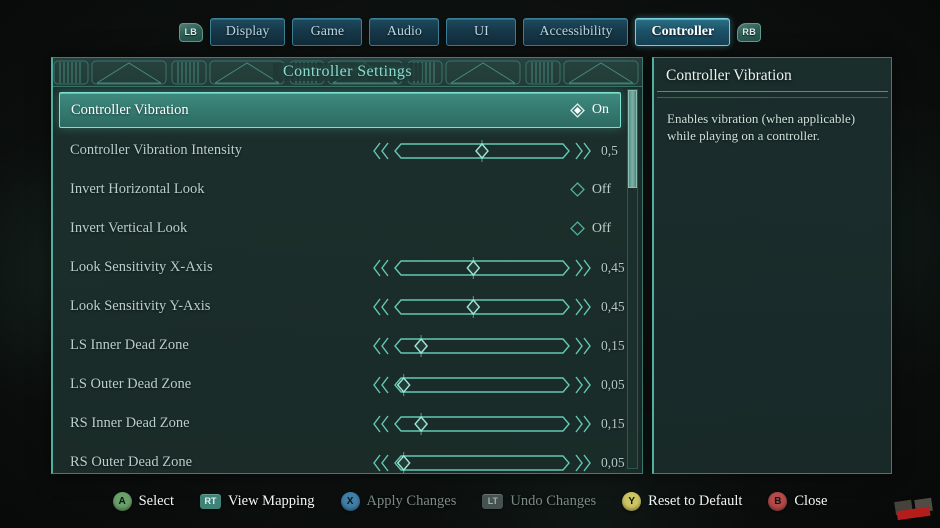  I want to click on hint-label: Undo Changes, so click(553, 500).